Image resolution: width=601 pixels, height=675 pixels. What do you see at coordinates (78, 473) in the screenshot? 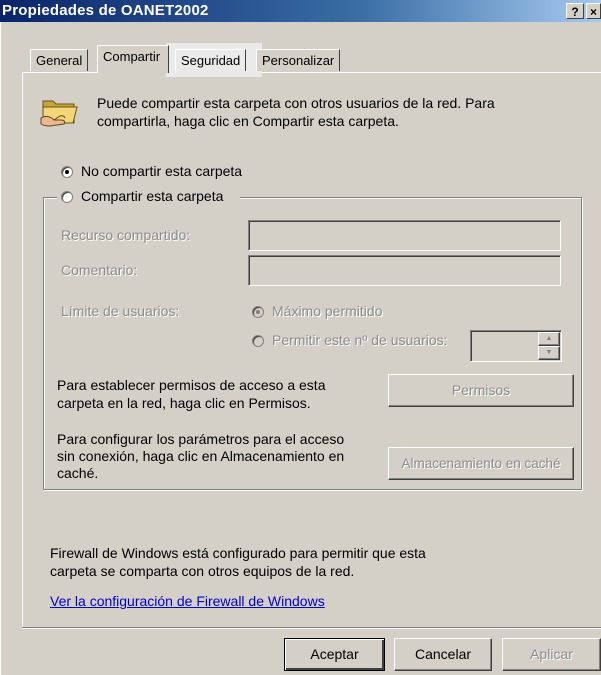
I see `caching-text-line3: caché.` at bounding box center [78, 473].